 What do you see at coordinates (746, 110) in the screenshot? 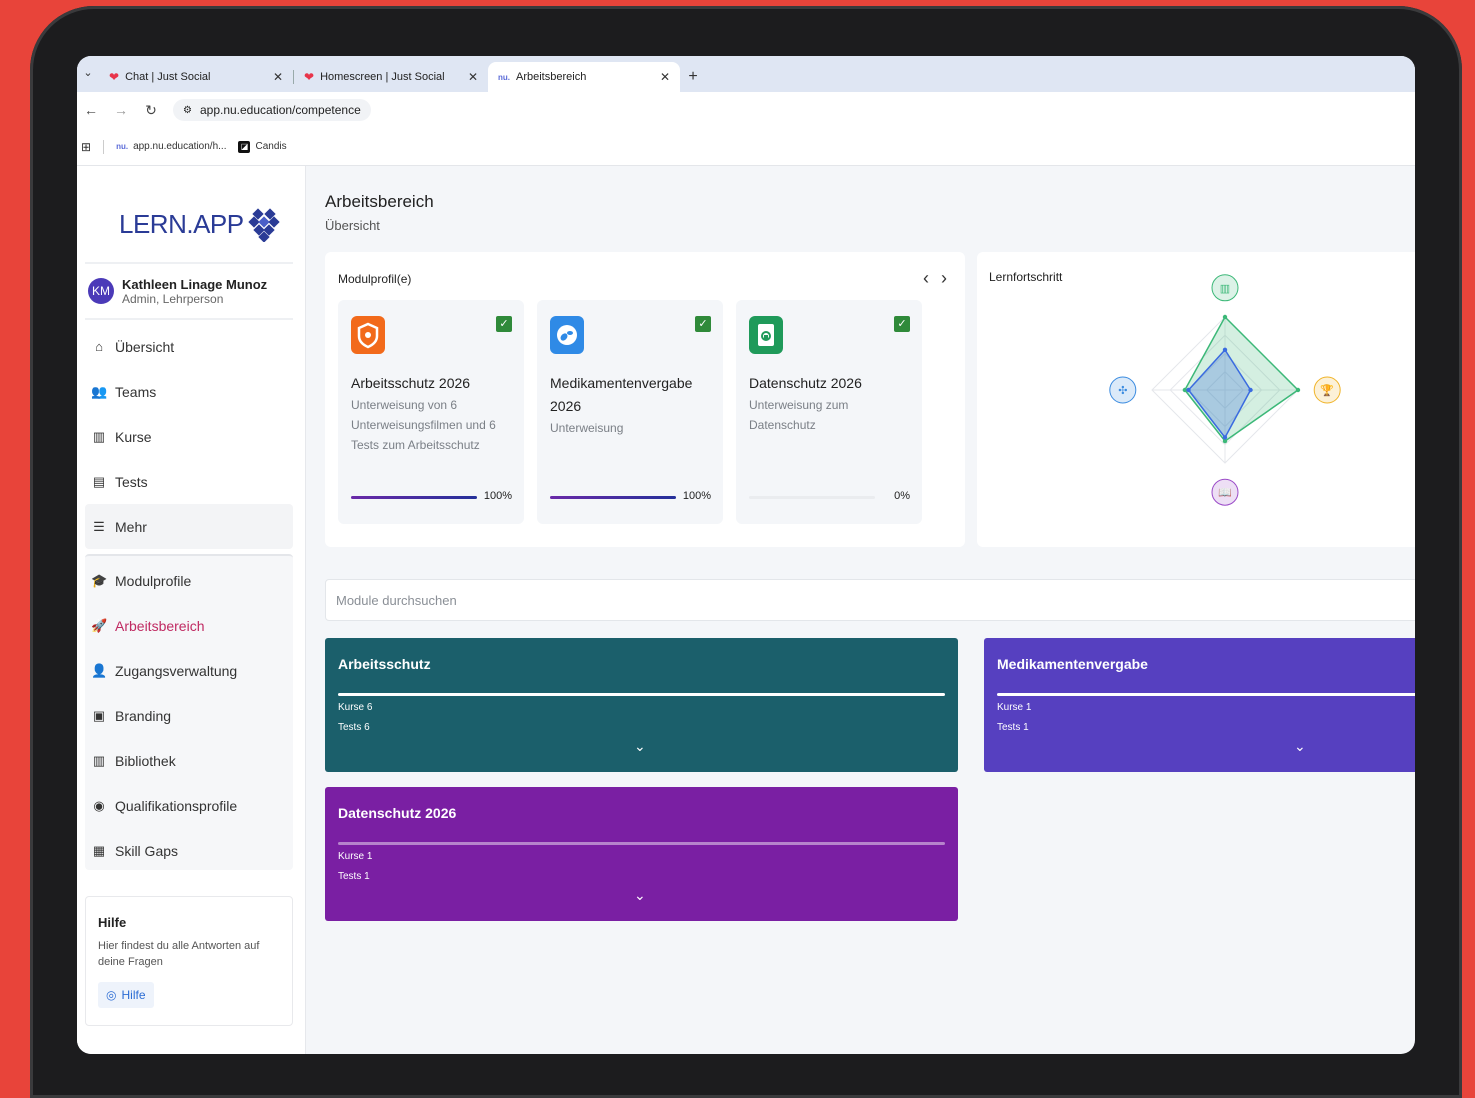
I see `address-bar: ← → ↻ ⚙ app.nu.education/competence` at bounding box center [746, 110].